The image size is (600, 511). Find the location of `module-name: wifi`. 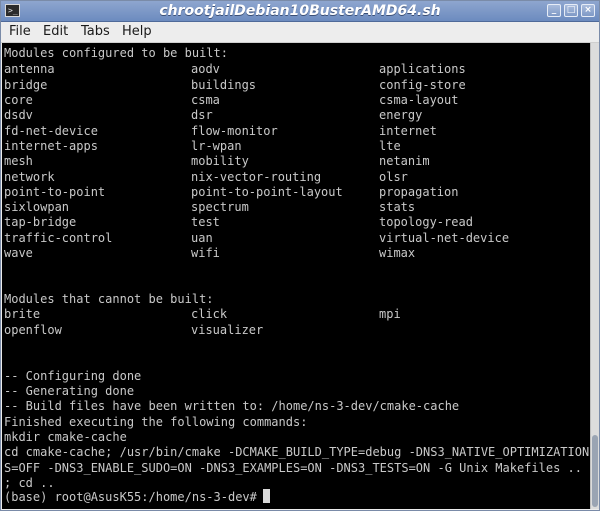

module-name: wifi is located at coordinates (205, 253).